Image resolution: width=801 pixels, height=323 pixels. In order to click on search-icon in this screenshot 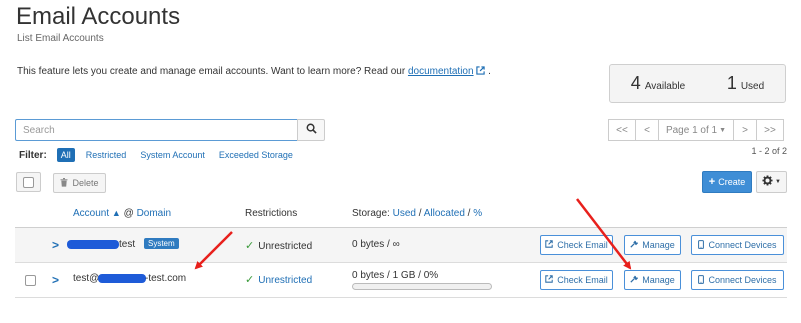, I will do `click(311, 130)`.